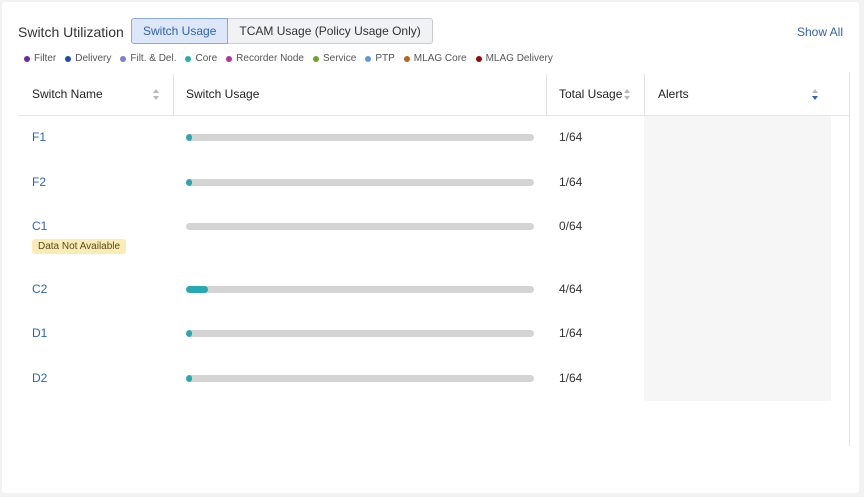 This screenshot has height=497, width=864. What do you see at coordinates (673, 95) in the screenshot?
I see `column-header-alerts: Alerts` at bounding box center [673, 95].